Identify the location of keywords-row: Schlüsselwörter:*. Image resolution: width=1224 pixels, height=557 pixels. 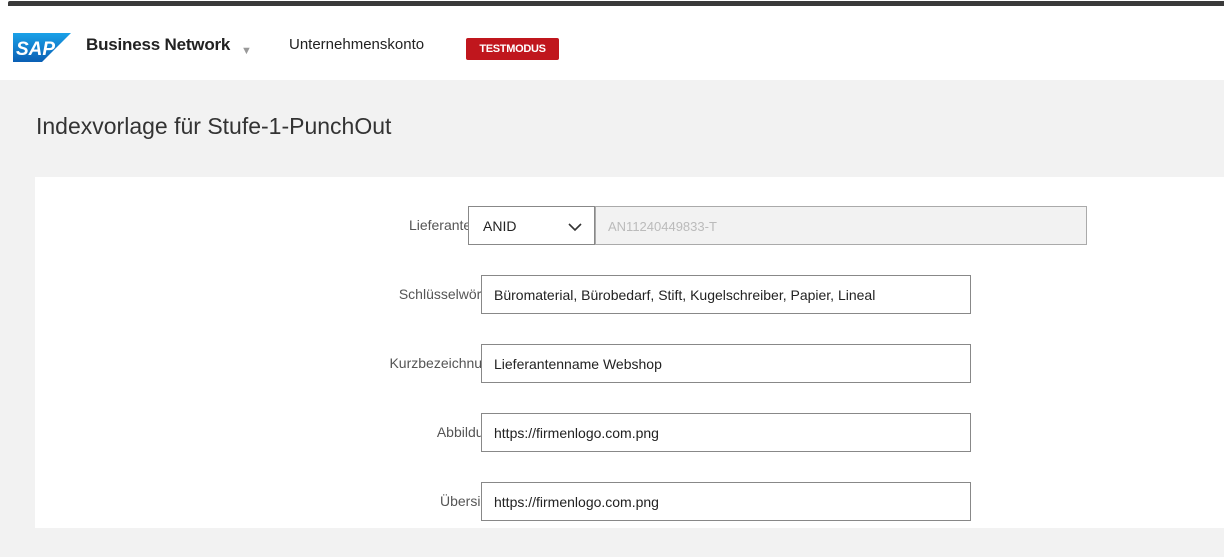
(629, 295).